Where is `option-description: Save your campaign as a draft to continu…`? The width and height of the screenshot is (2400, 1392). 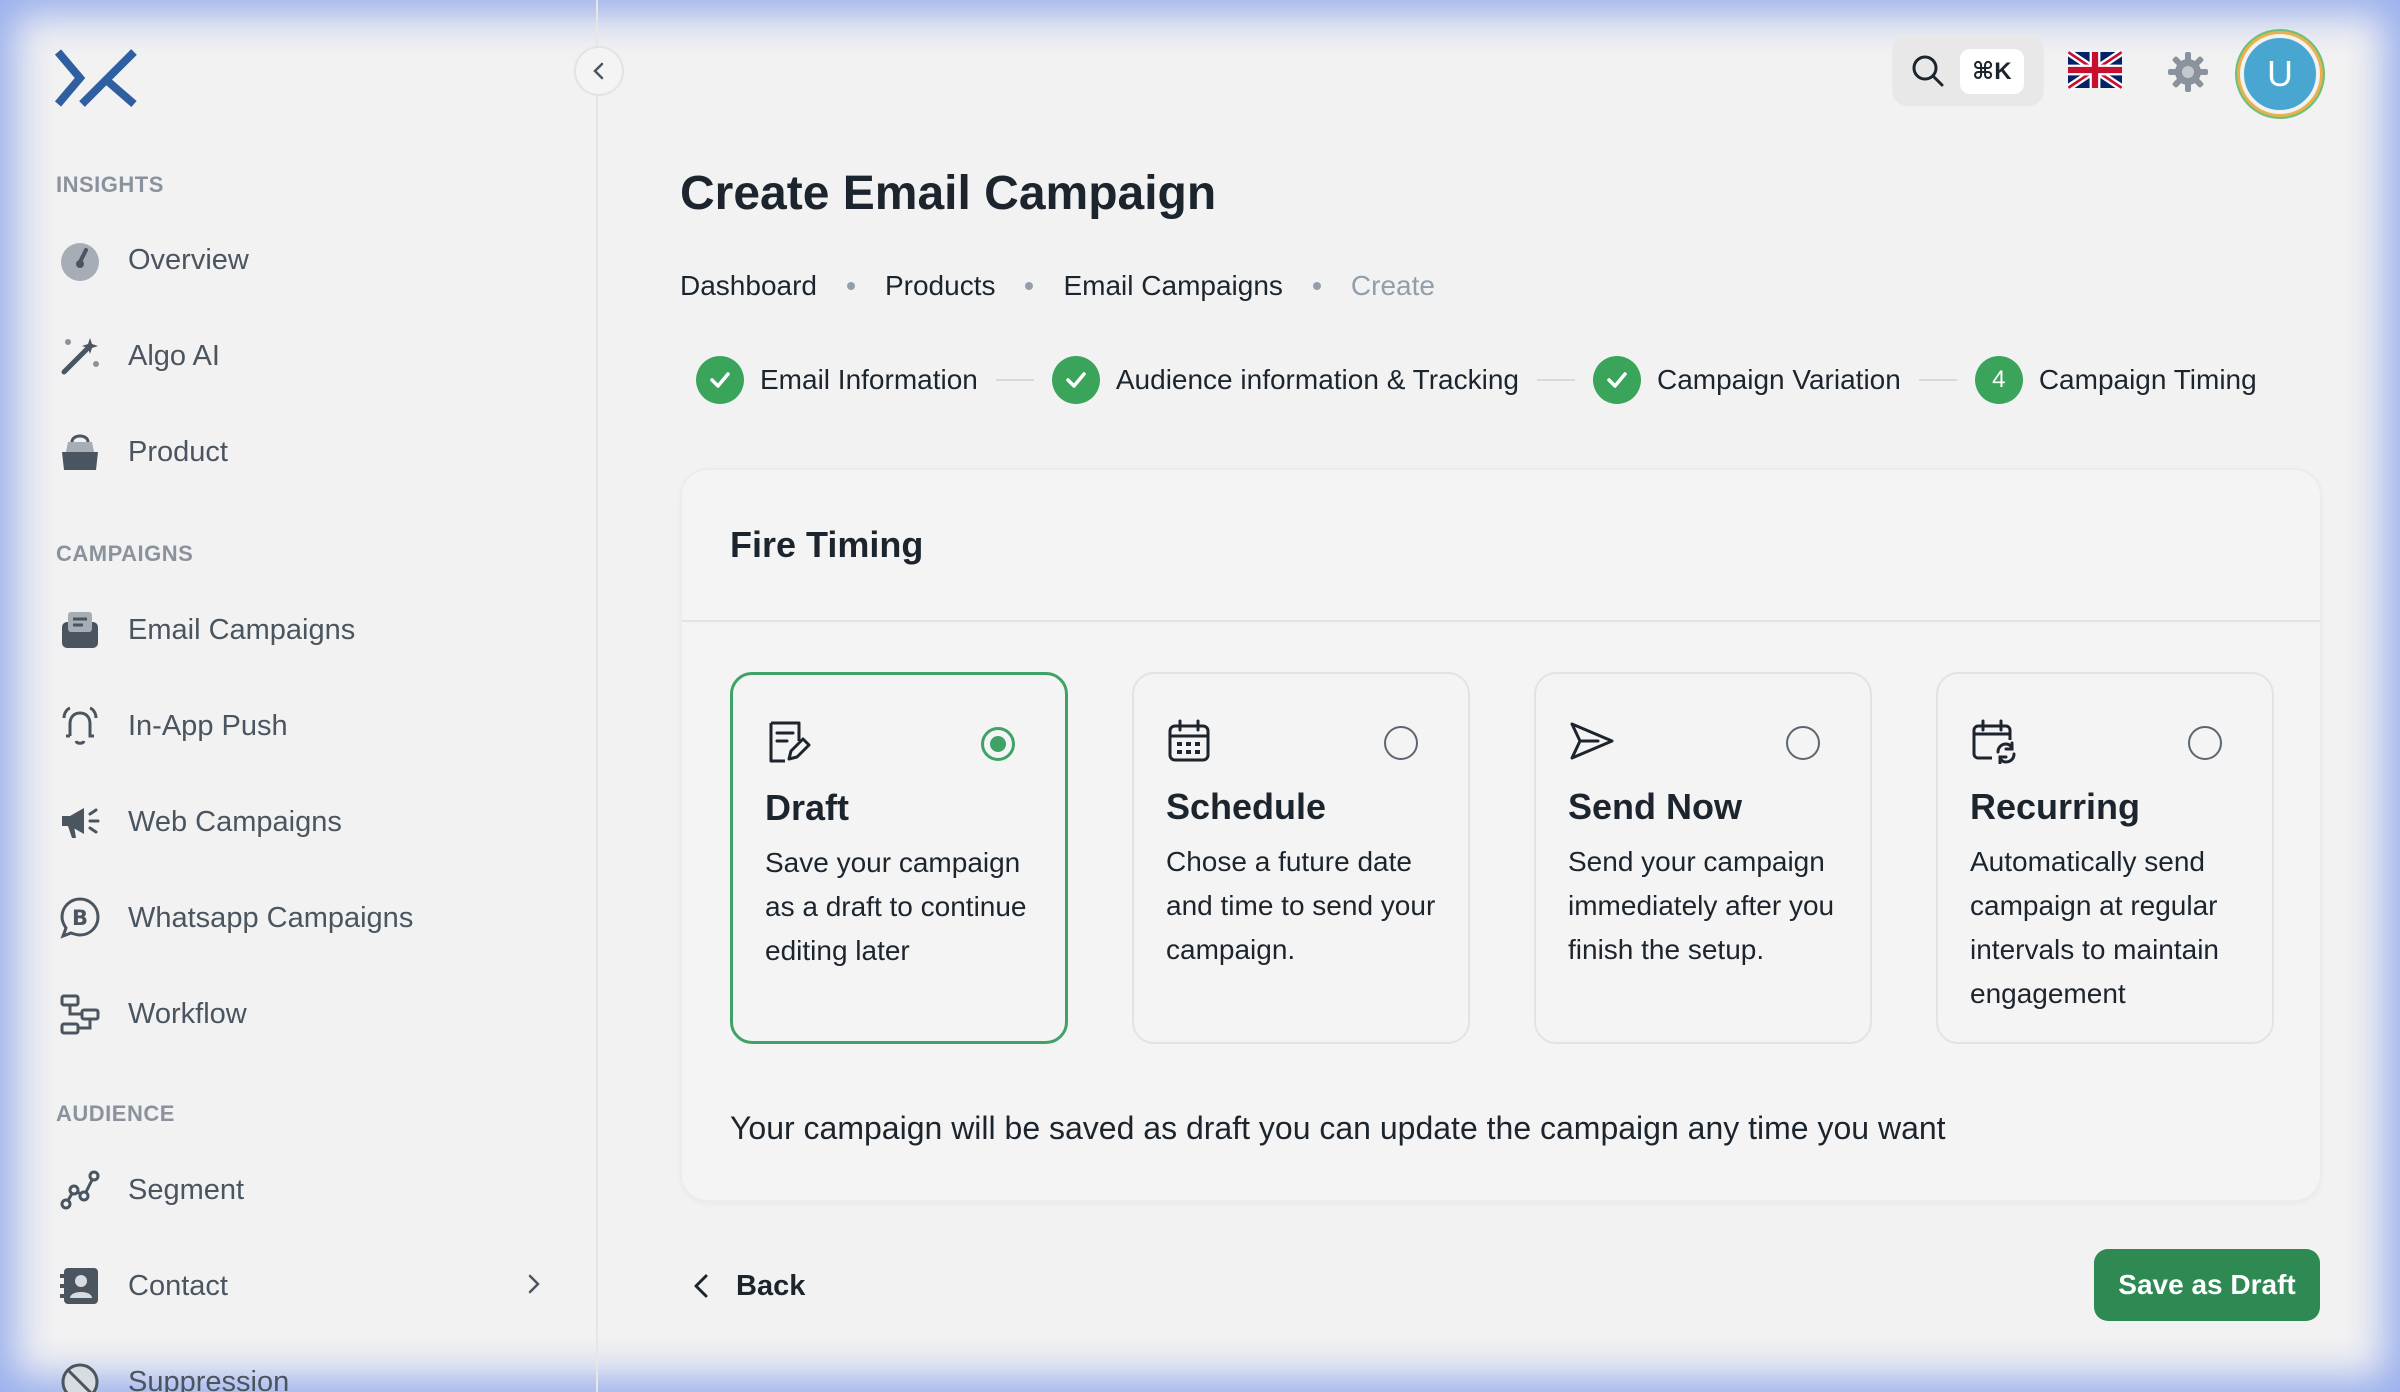
option-description: Save your campaign as a draft to continu… is located at coordinates (896, 906).